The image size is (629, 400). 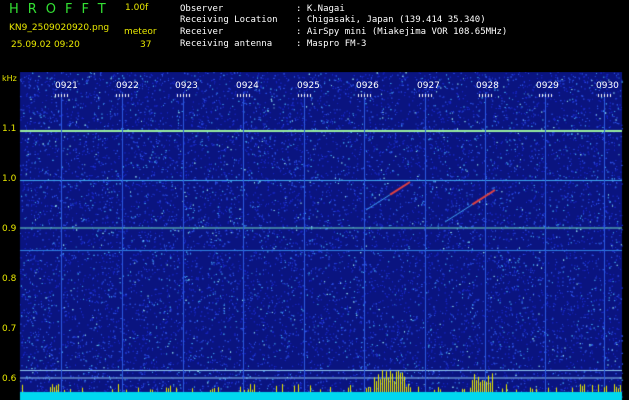 I want to click on y-tick-label: 0.8, so click(x=9, y=279).